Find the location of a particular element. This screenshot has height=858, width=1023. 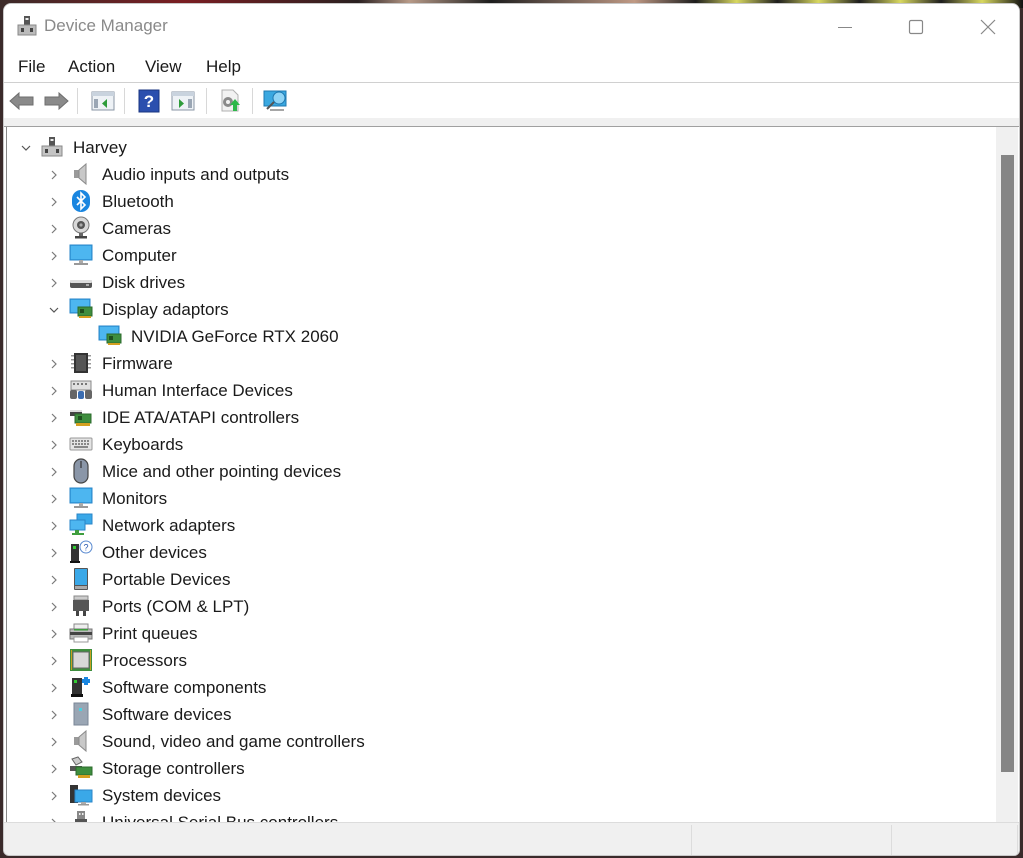

tree-category-node: Ports (COM & LPT) is located at coordinates (497, 606).